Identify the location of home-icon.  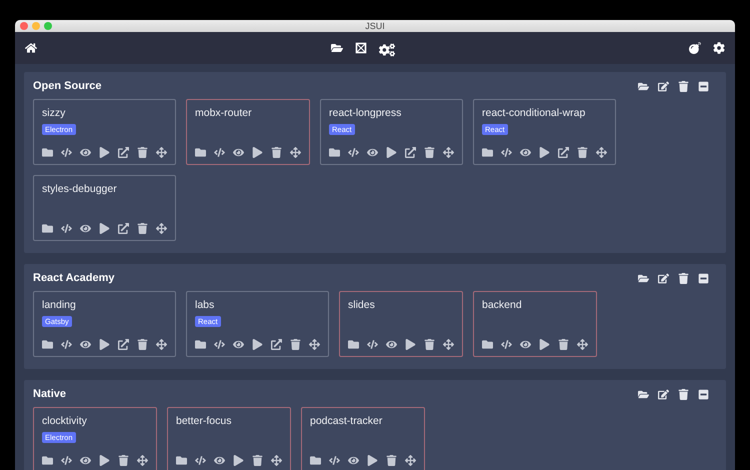
(31, 48).